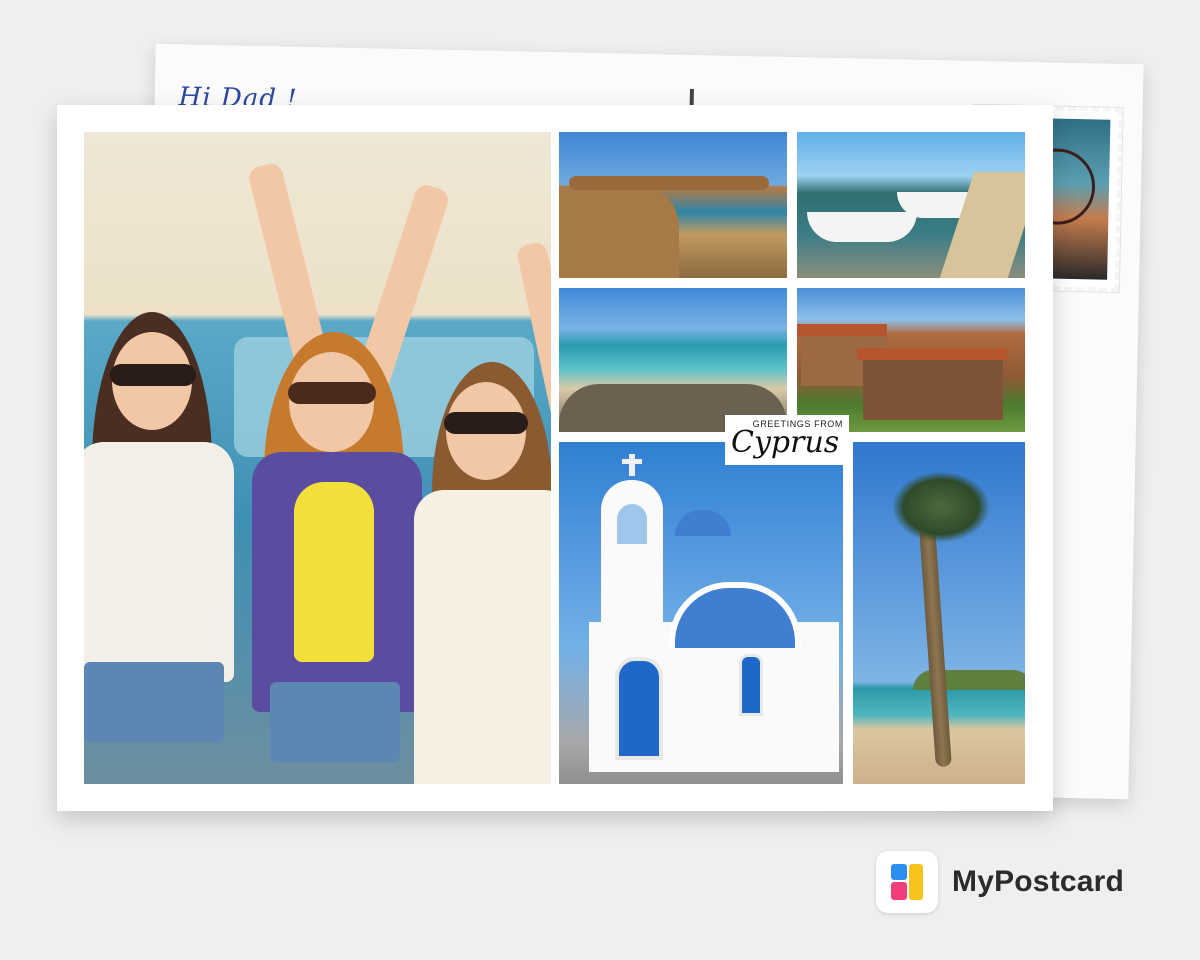 This screenshot has height=960, width=1200. Describe the element at coordinates (935, 639) in the screenshot. I see `palm-trunk` at that location.